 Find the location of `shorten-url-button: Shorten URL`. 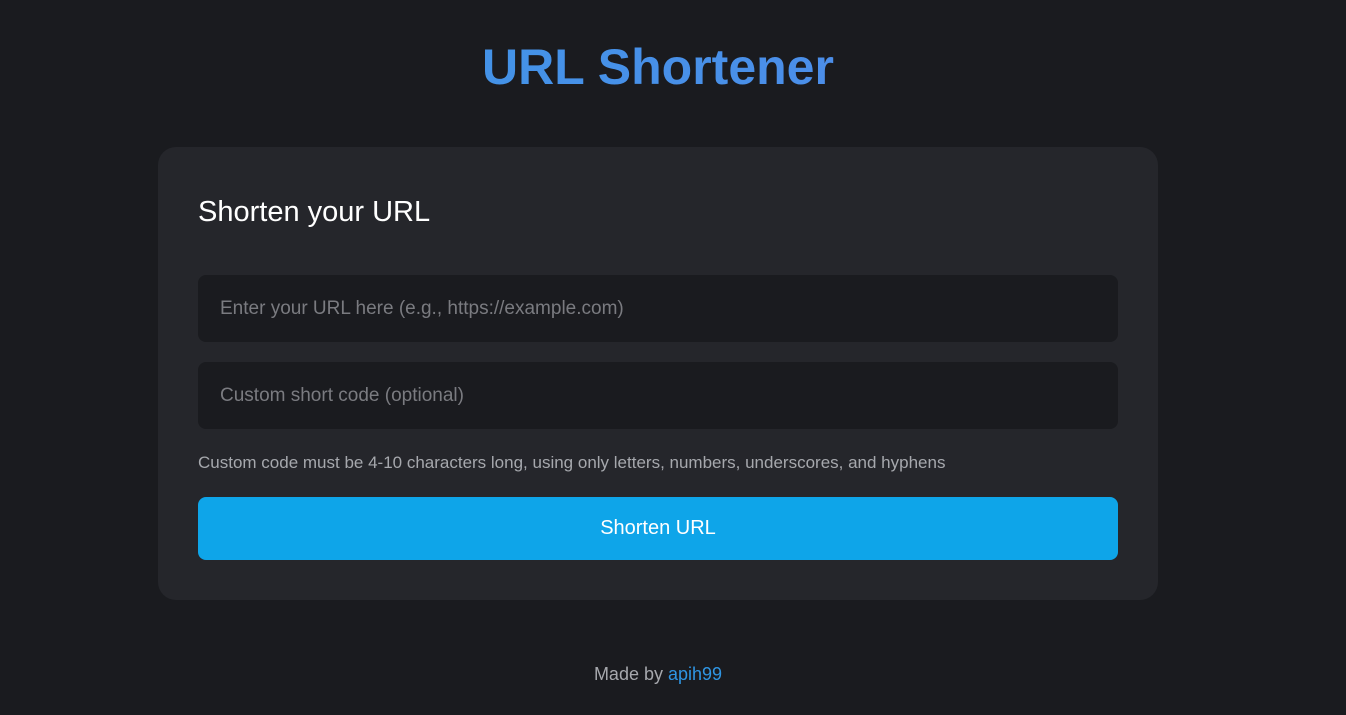

shorten-url-button: Shorten URL is located at coordinates (658, 528).